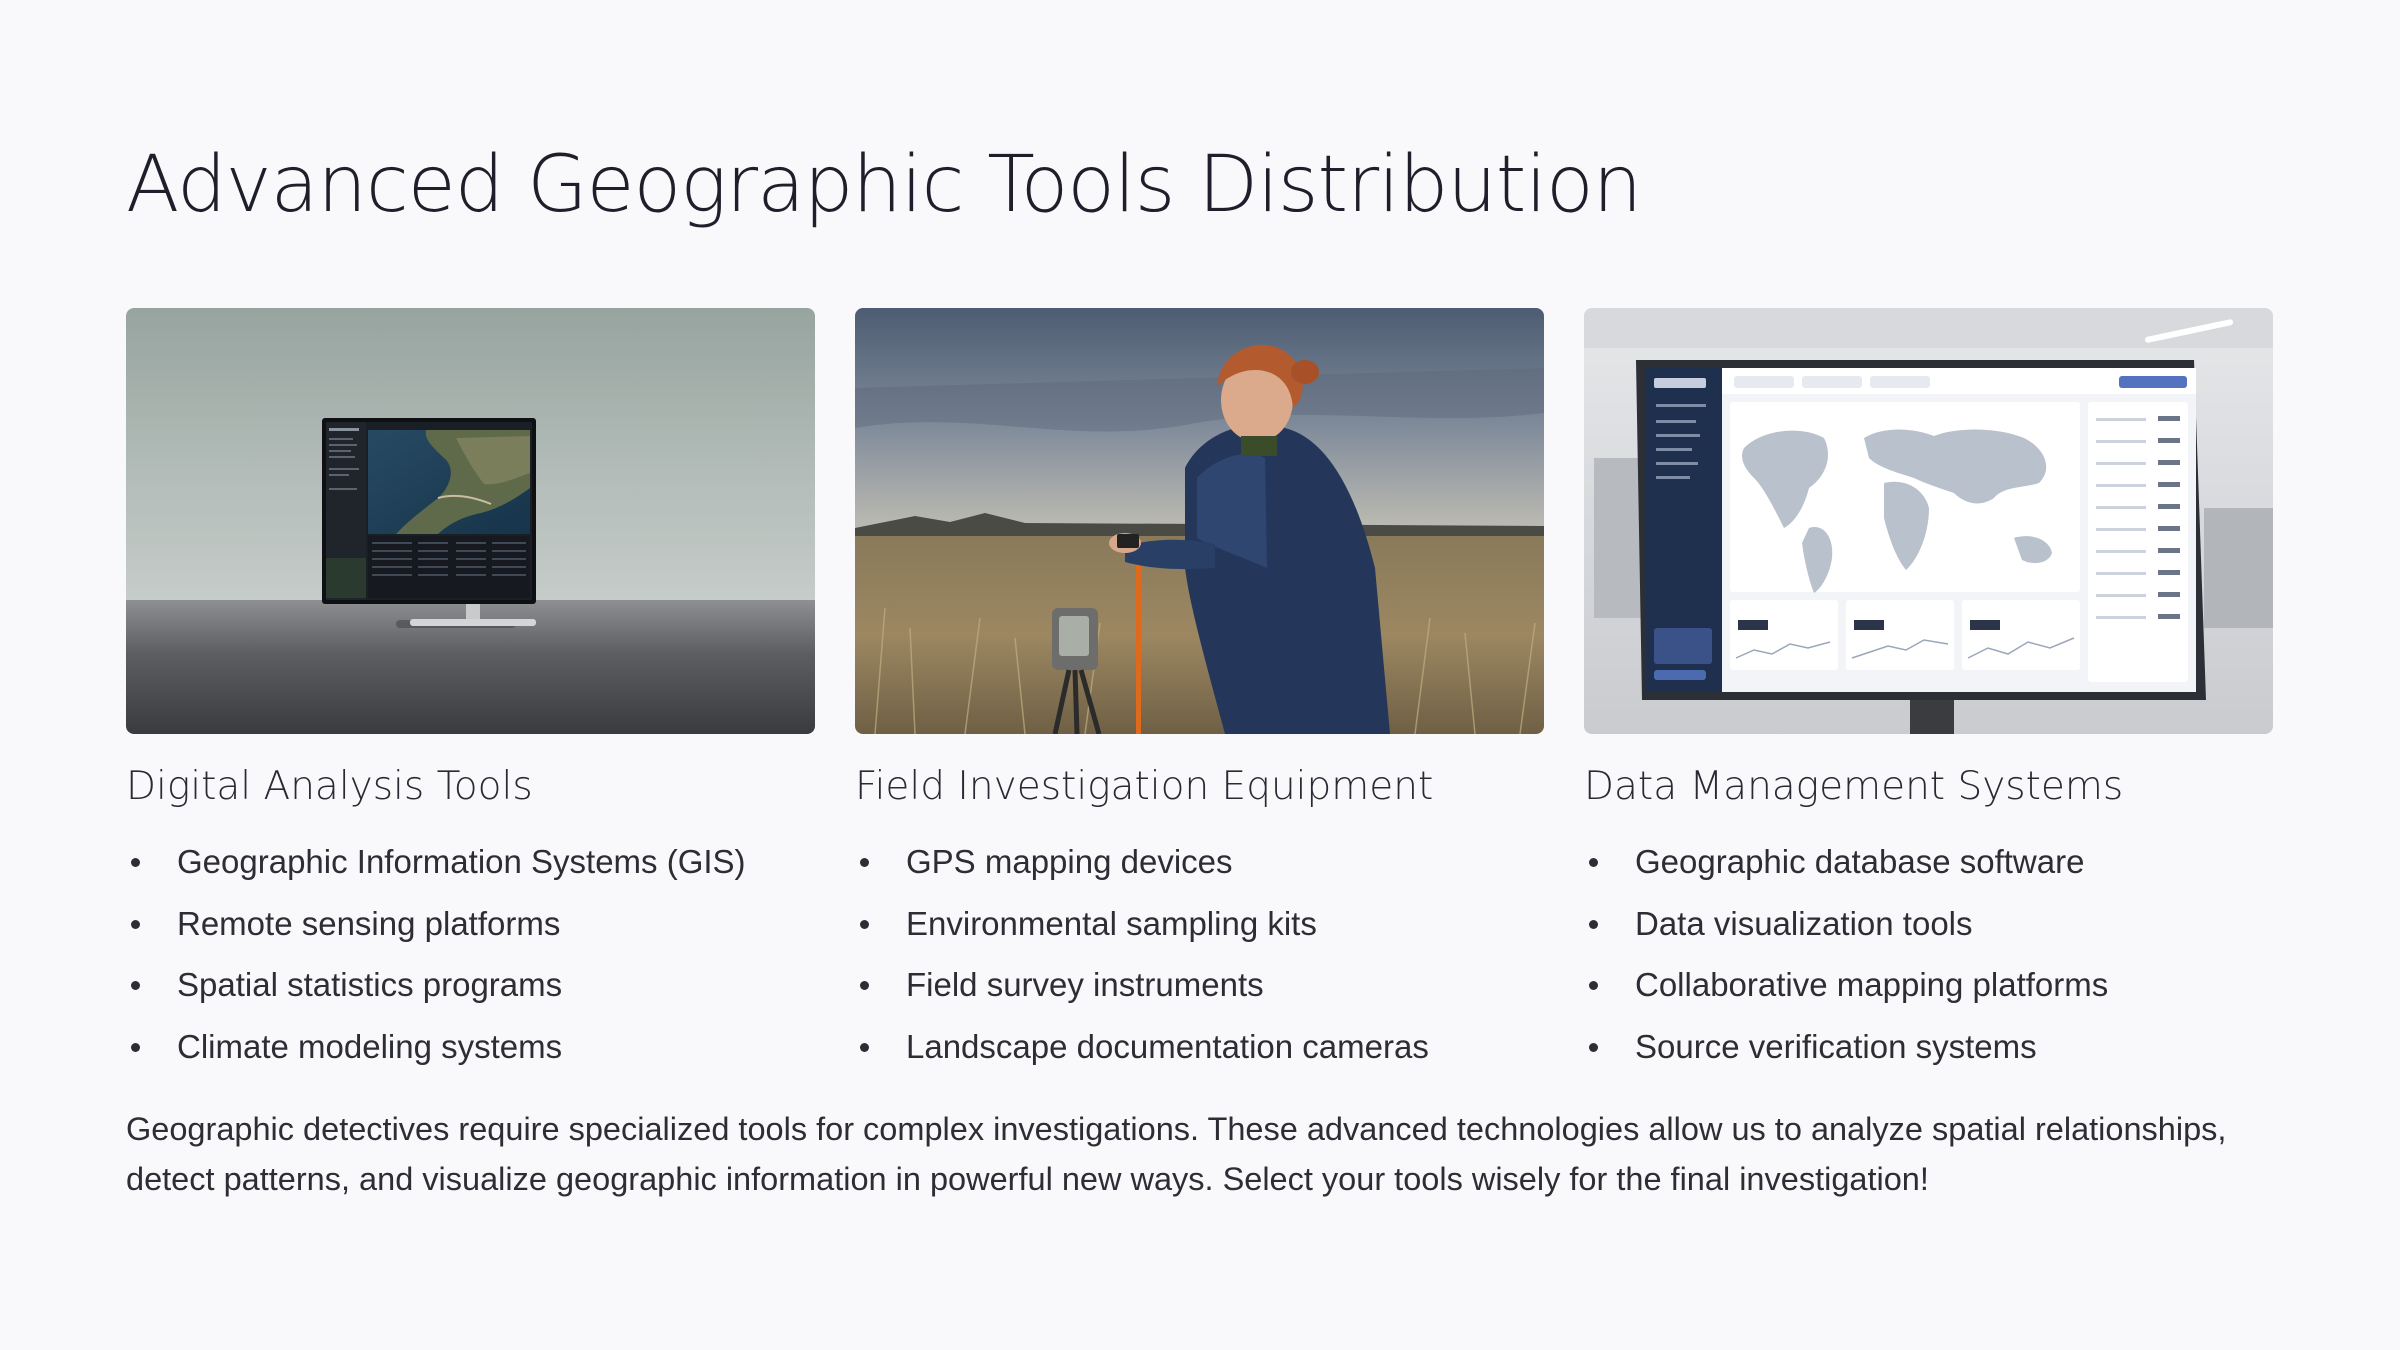  Describe the element at coordinates (1854, 786) in the screenshot. I see `column-heading: Data Management Systems` at that location.